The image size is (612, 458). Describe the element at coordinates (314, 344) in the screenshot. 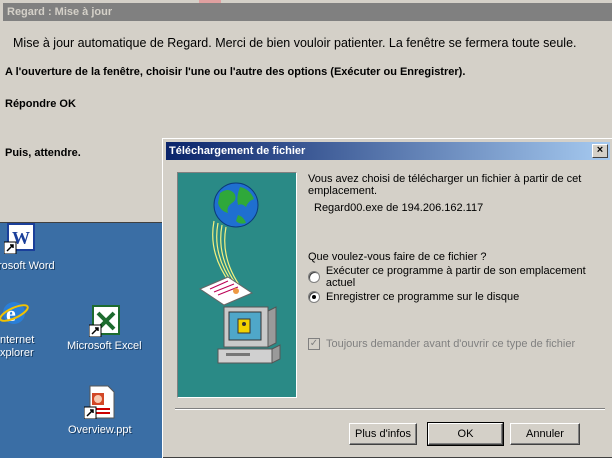

I see `check-icon: ✓` at that location.